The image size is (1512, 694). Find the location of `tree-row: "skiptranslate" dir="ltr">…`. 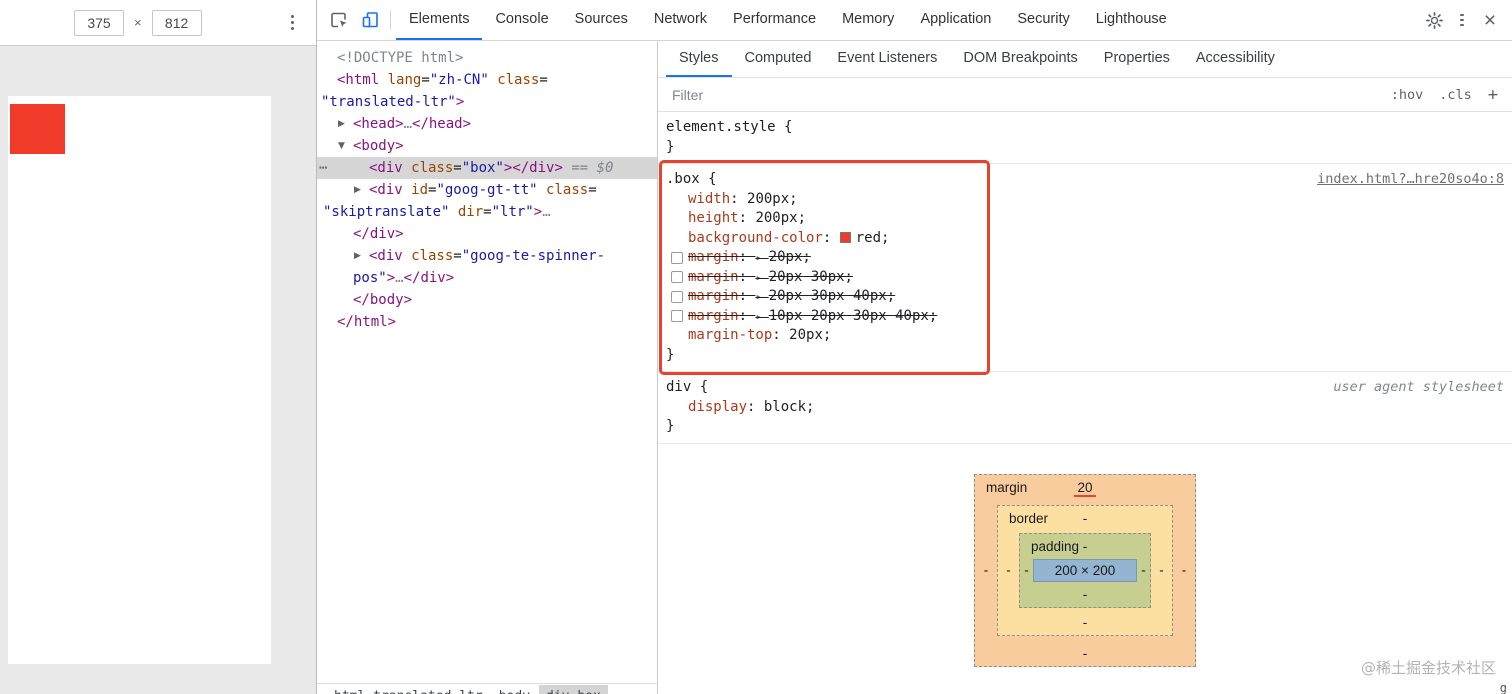

tree-row: "skiptranslate" dir="ltr">… is located at coordinates (487, 212).